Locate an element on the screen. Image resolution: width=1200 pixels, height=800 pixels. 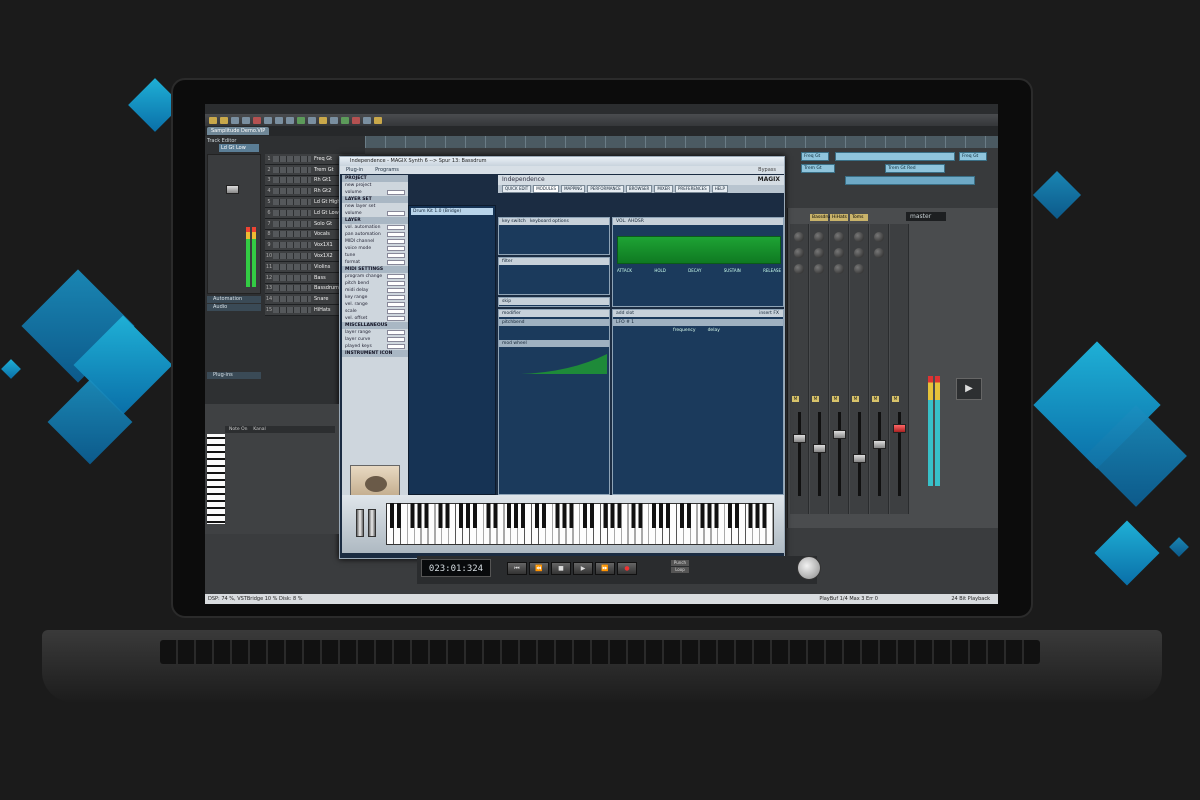
settings-row: tune is located at coordinates (375, 255).